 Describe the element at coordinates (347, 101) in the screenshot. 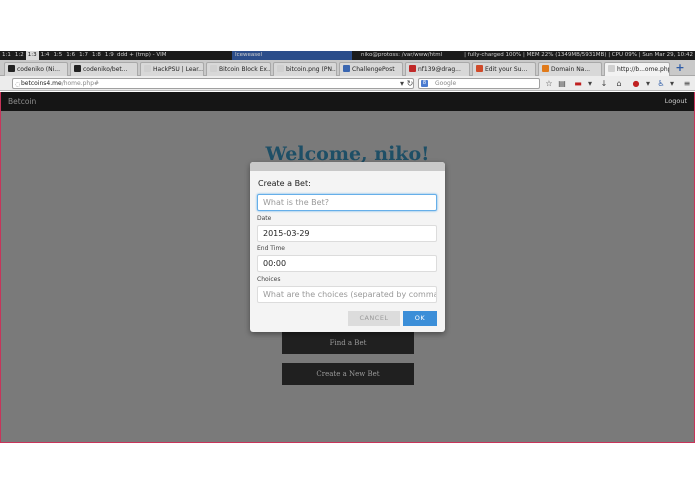

I see `site-navbar: Betcoin Logout` at that location.